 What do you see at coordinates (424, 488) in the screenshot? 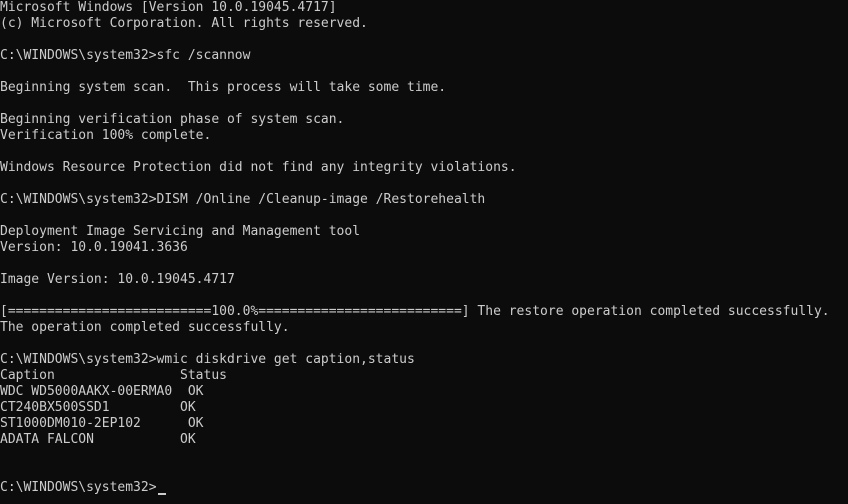
I see `active-prompt: C:\WINDOWS\system32>` at bounding box center [424, 488].